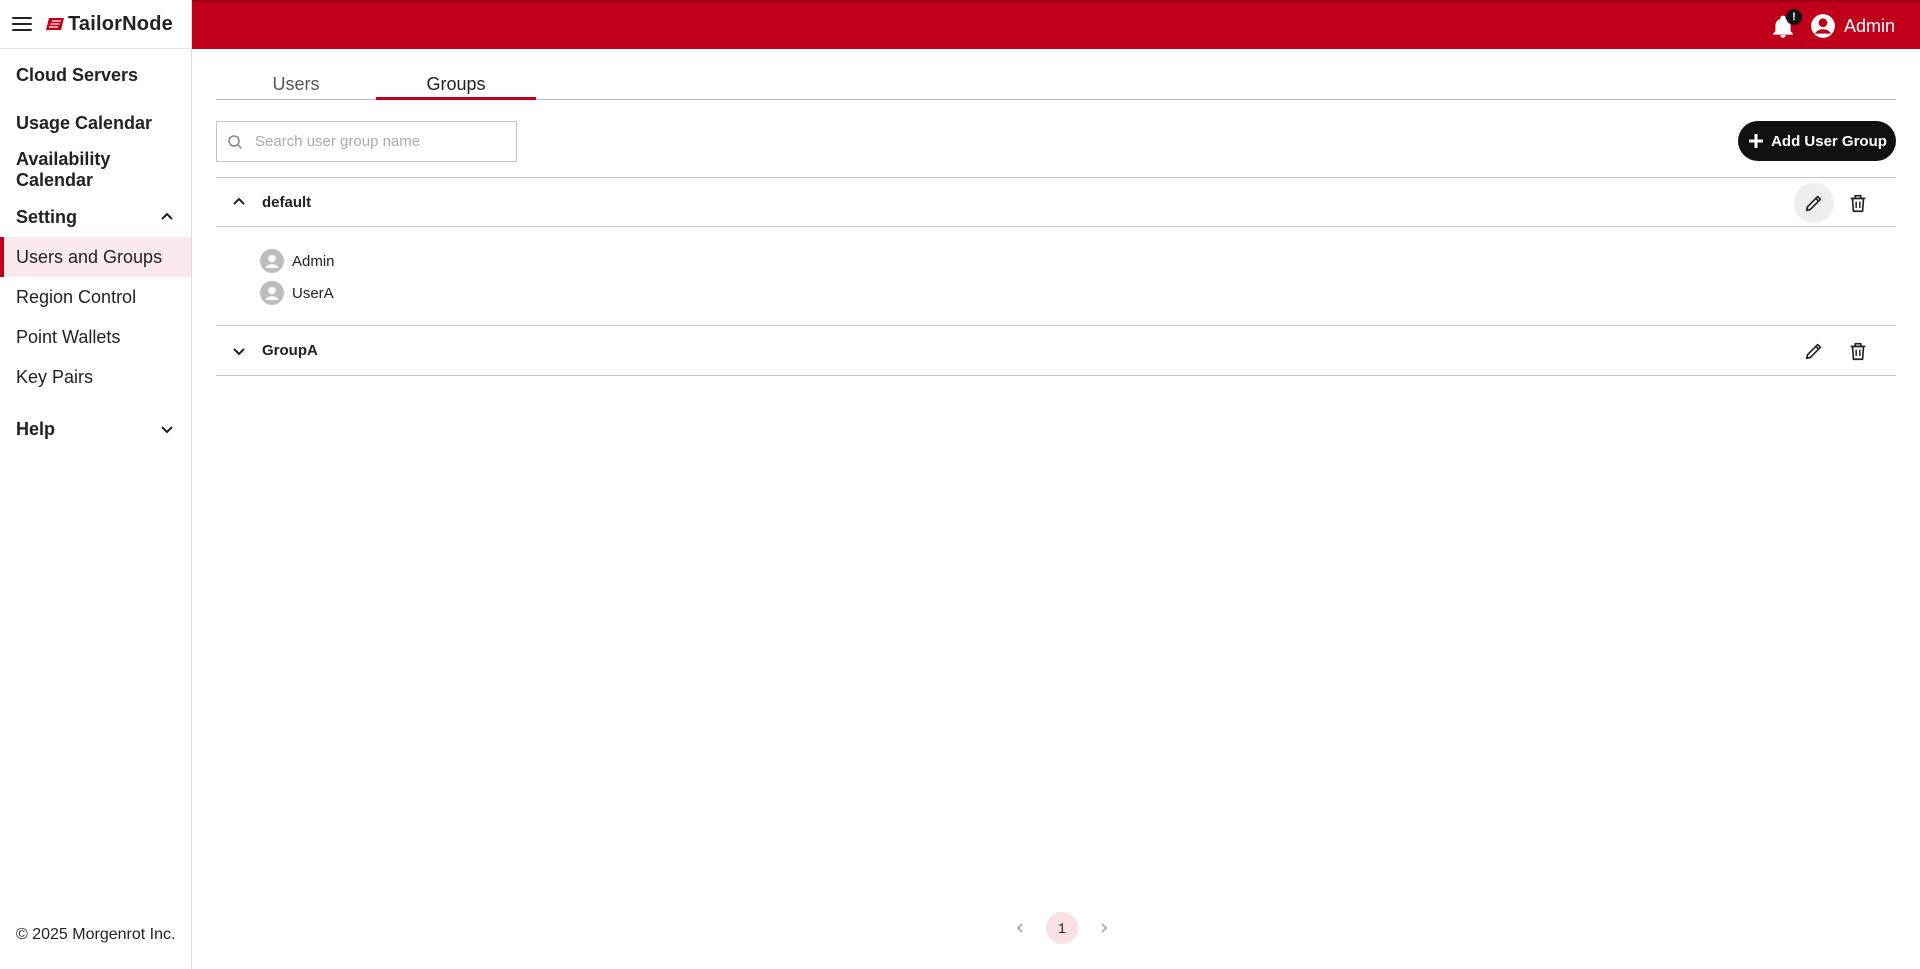 The width and height of the screenshot is (1920, 969). Describe the element at coordinates (68, 337) in the screenshot. I see `sidebar-item-label: Point Wallets` at that location.